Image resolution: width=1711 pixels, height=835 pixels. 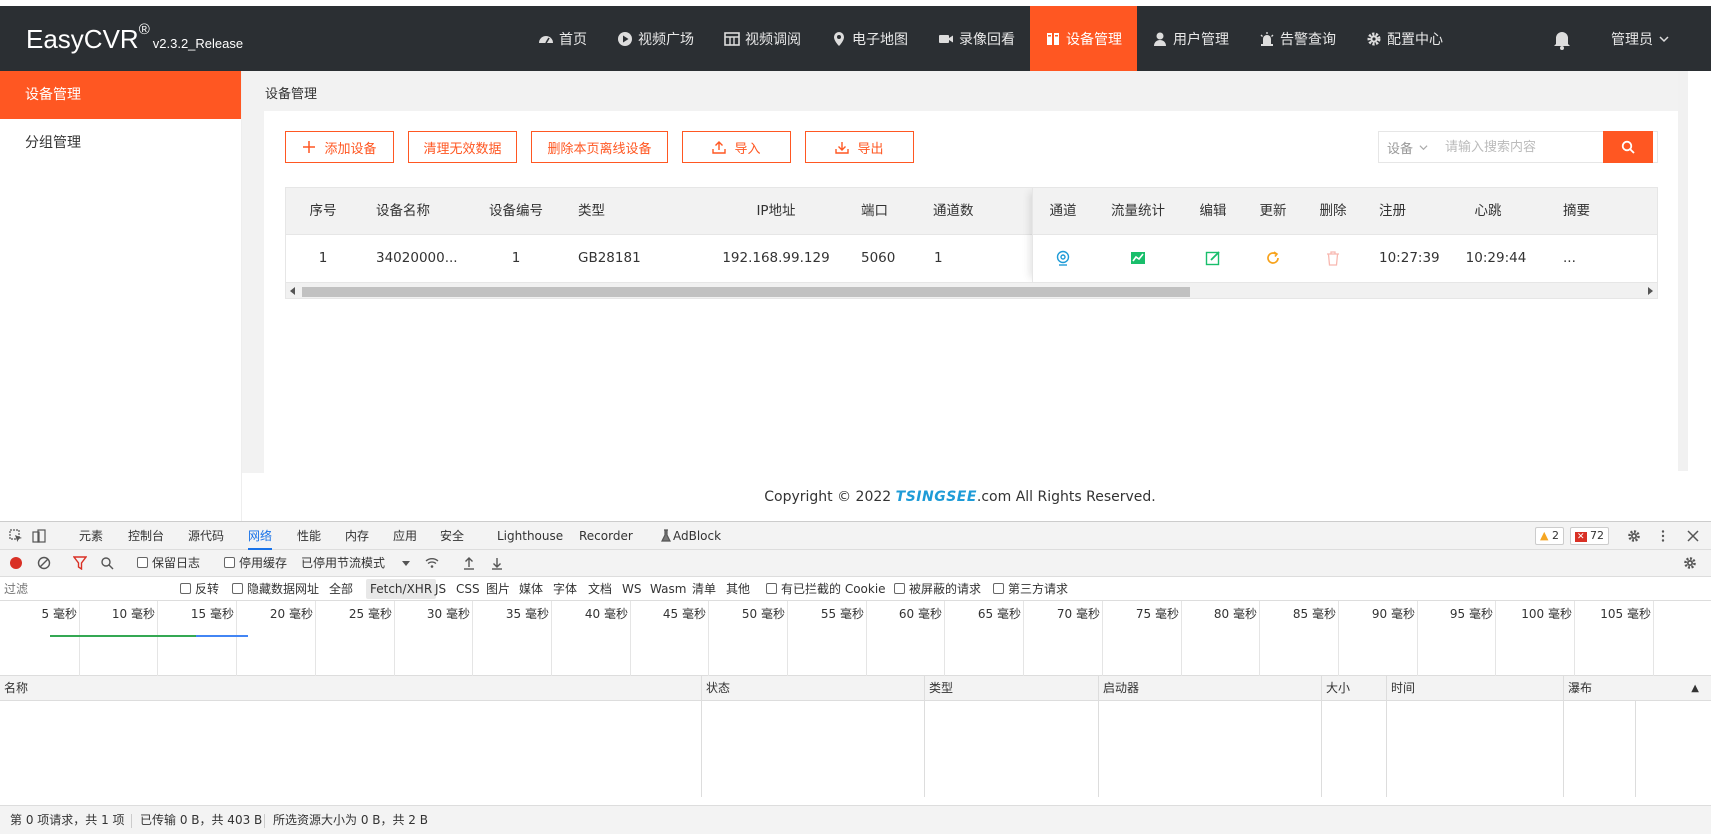 I want to click on col-header-time: 时间, so click(x=1475, y=688).